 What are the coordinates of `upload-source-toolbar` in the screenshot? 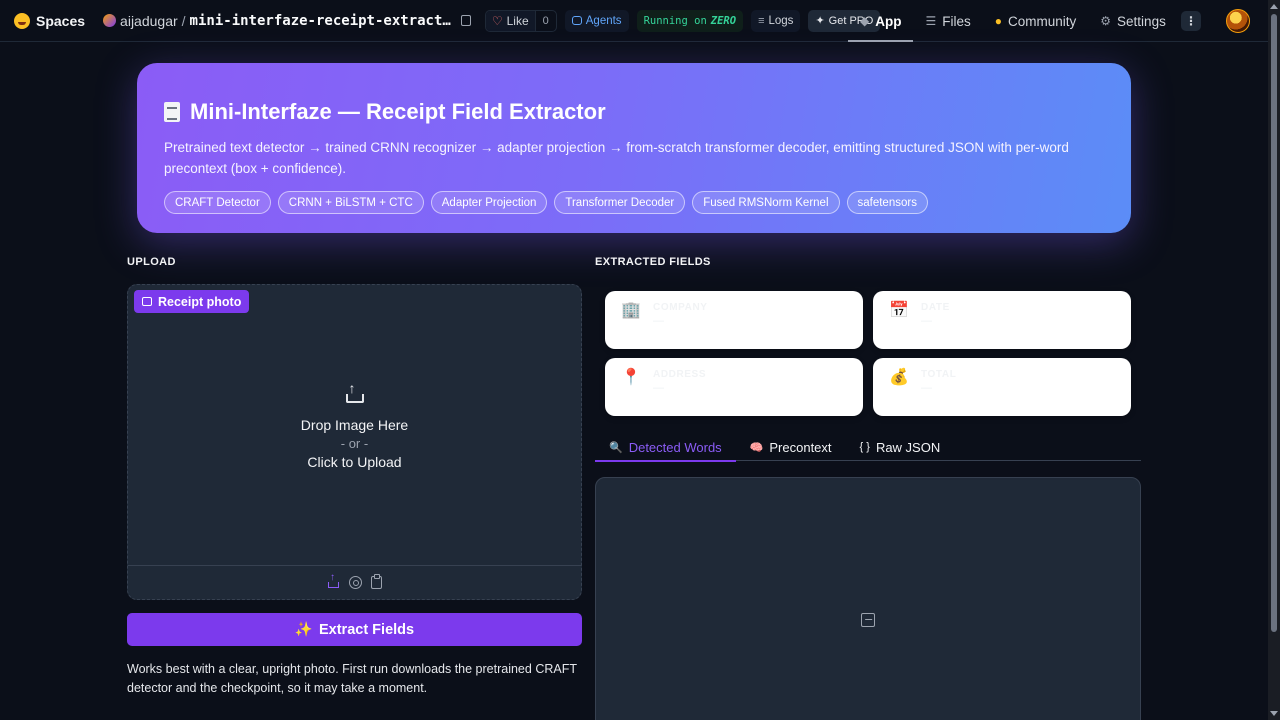 It's located at (354, 582).